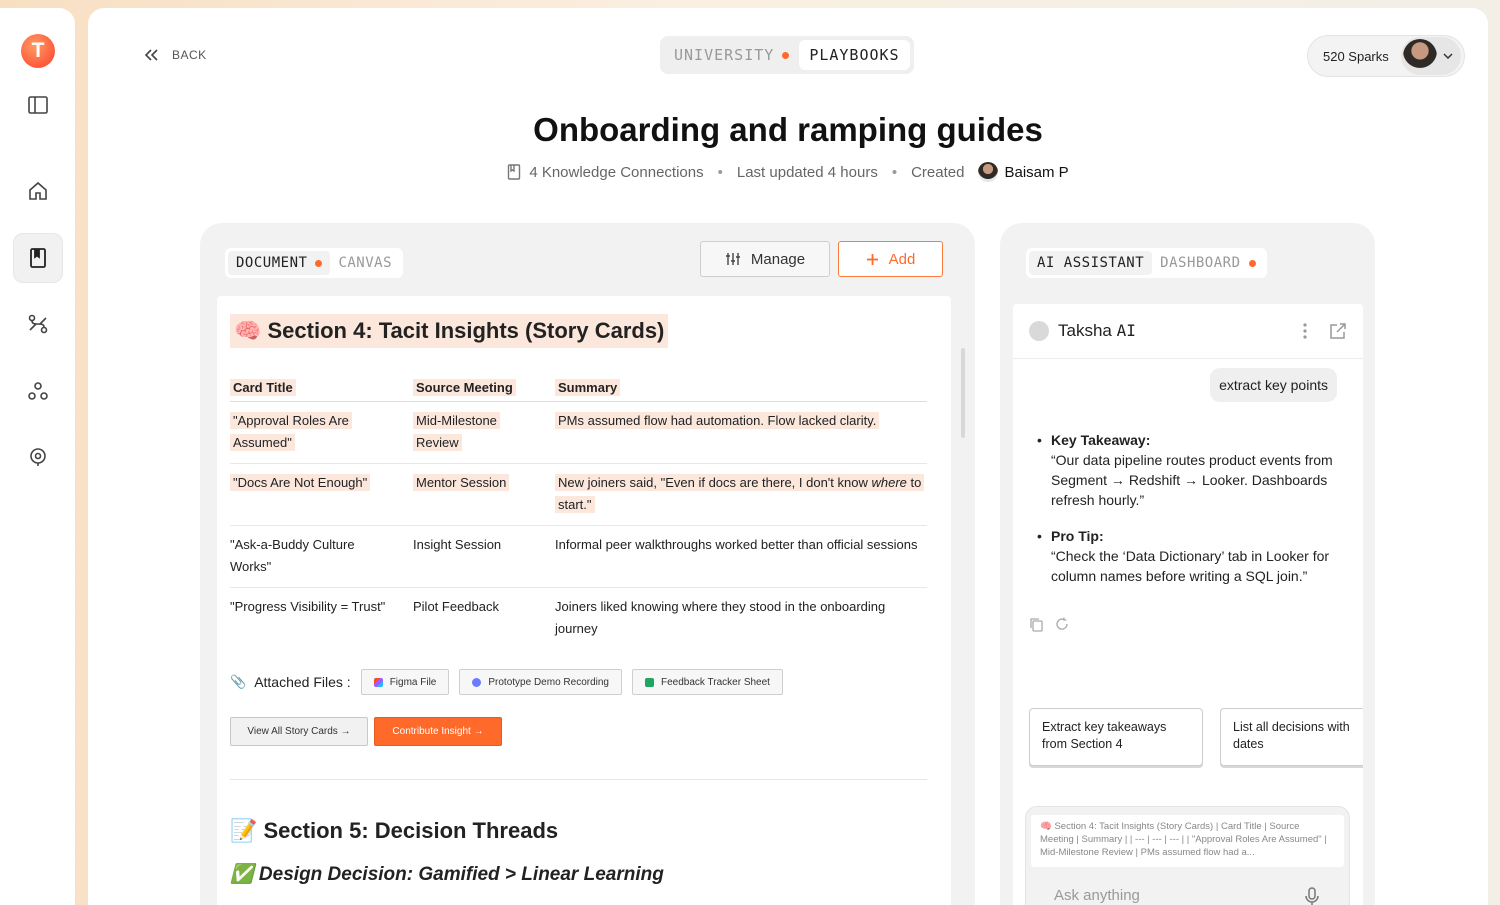 The width and height of the screenshot is (1500, 905). I want to click on column-header: Source Meeting, so click(464, 387).